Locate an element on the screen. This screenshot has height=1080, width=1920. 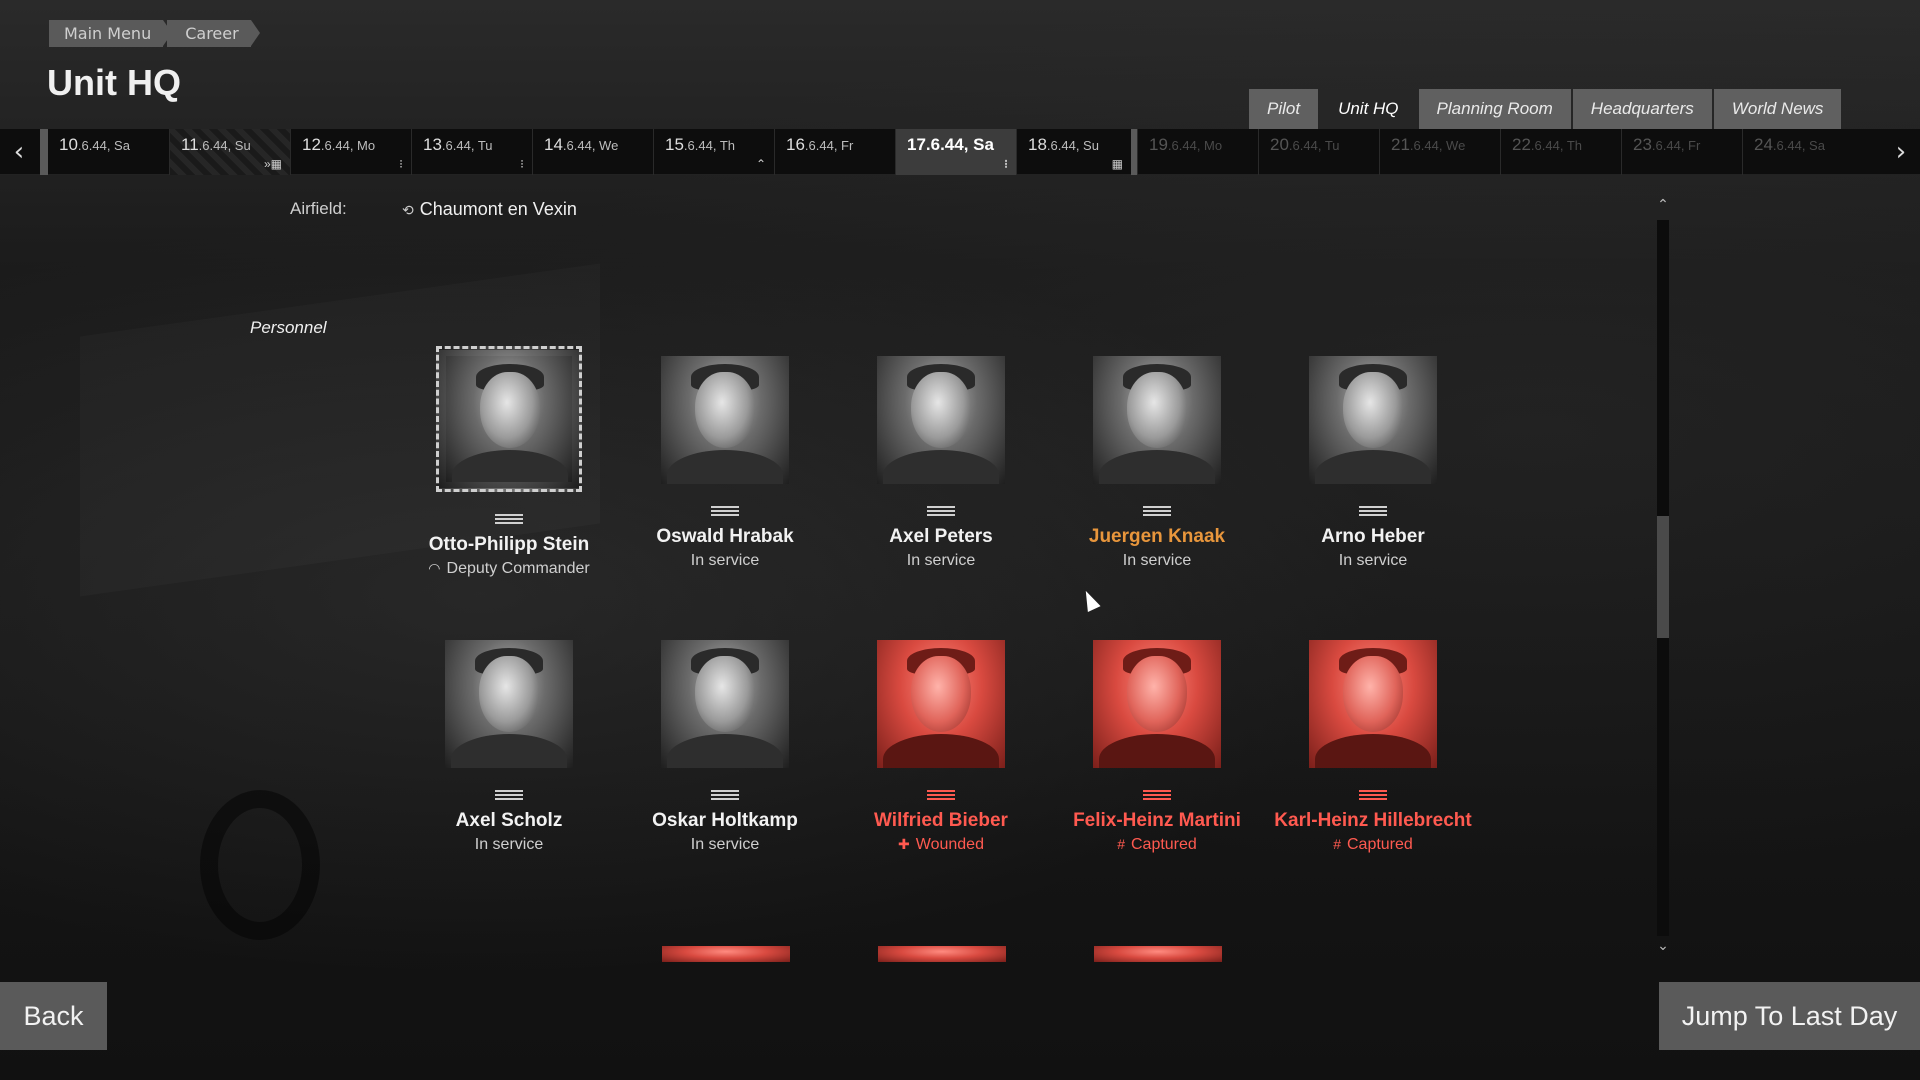
timeline-day: 15.6.44, Th ⌃ is located at coordinates (713, 152).